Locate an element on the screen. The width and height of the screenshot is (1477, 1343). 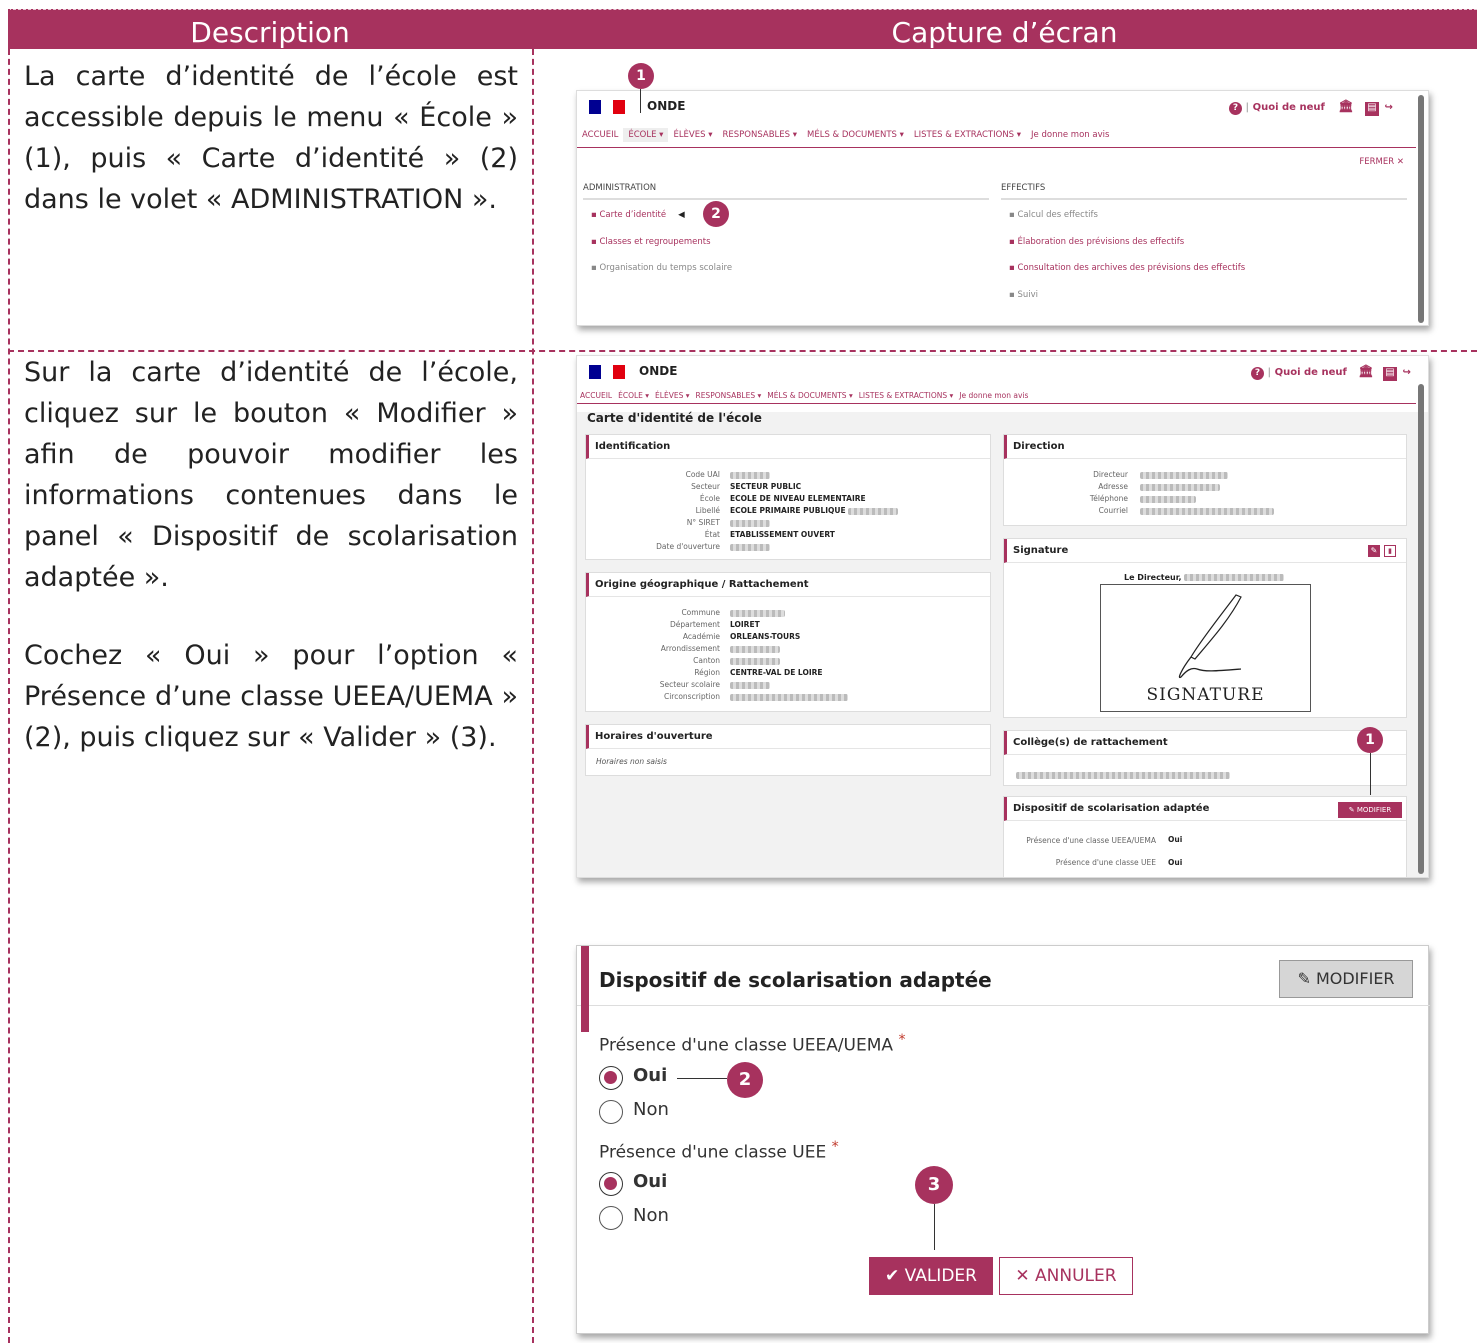
col-header-screenshot: Capture d’écran is located at coordinates (1004, 32).